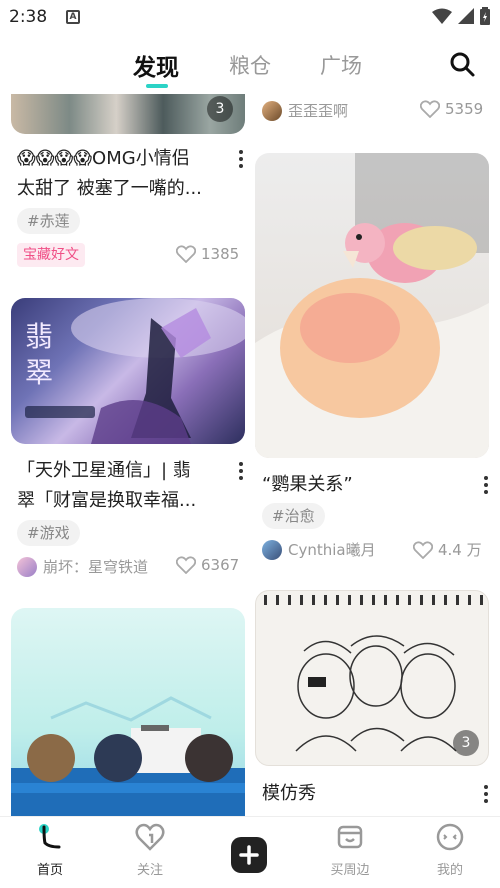 The width and height of the screenshot is (500, 888). What do you see at coordinates (96, 567) in the screenshot?
I see `author-name: 崩坏：星穹铁道` at bounding box center [96, 567].